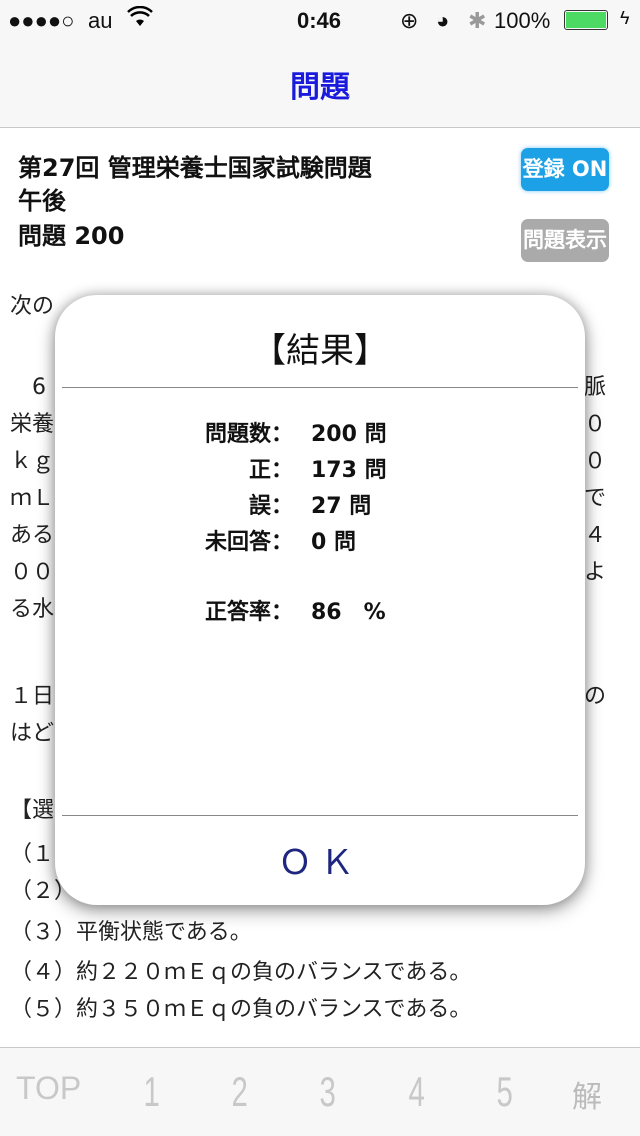 Image resolution: width=640 pixels, height=1136 pixels. I want to click on result-unanswered: 未回答： 0 問, so click(320, 539).